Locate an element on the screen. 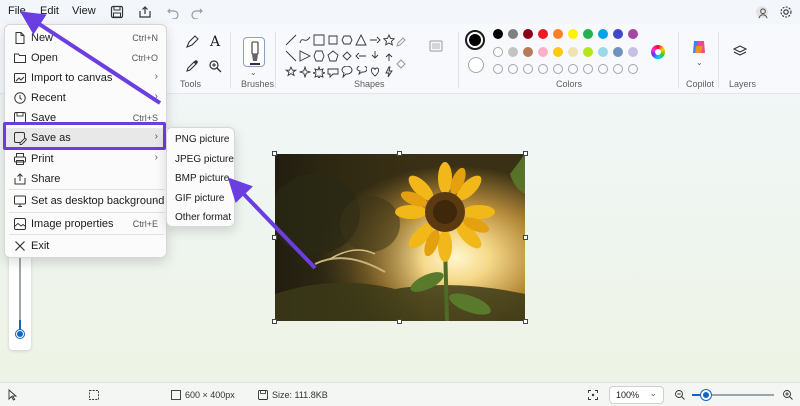 Image resolution: width=800 pixels, height=406 pixels. edit-colors-icon is located at coordinates (658, 52).